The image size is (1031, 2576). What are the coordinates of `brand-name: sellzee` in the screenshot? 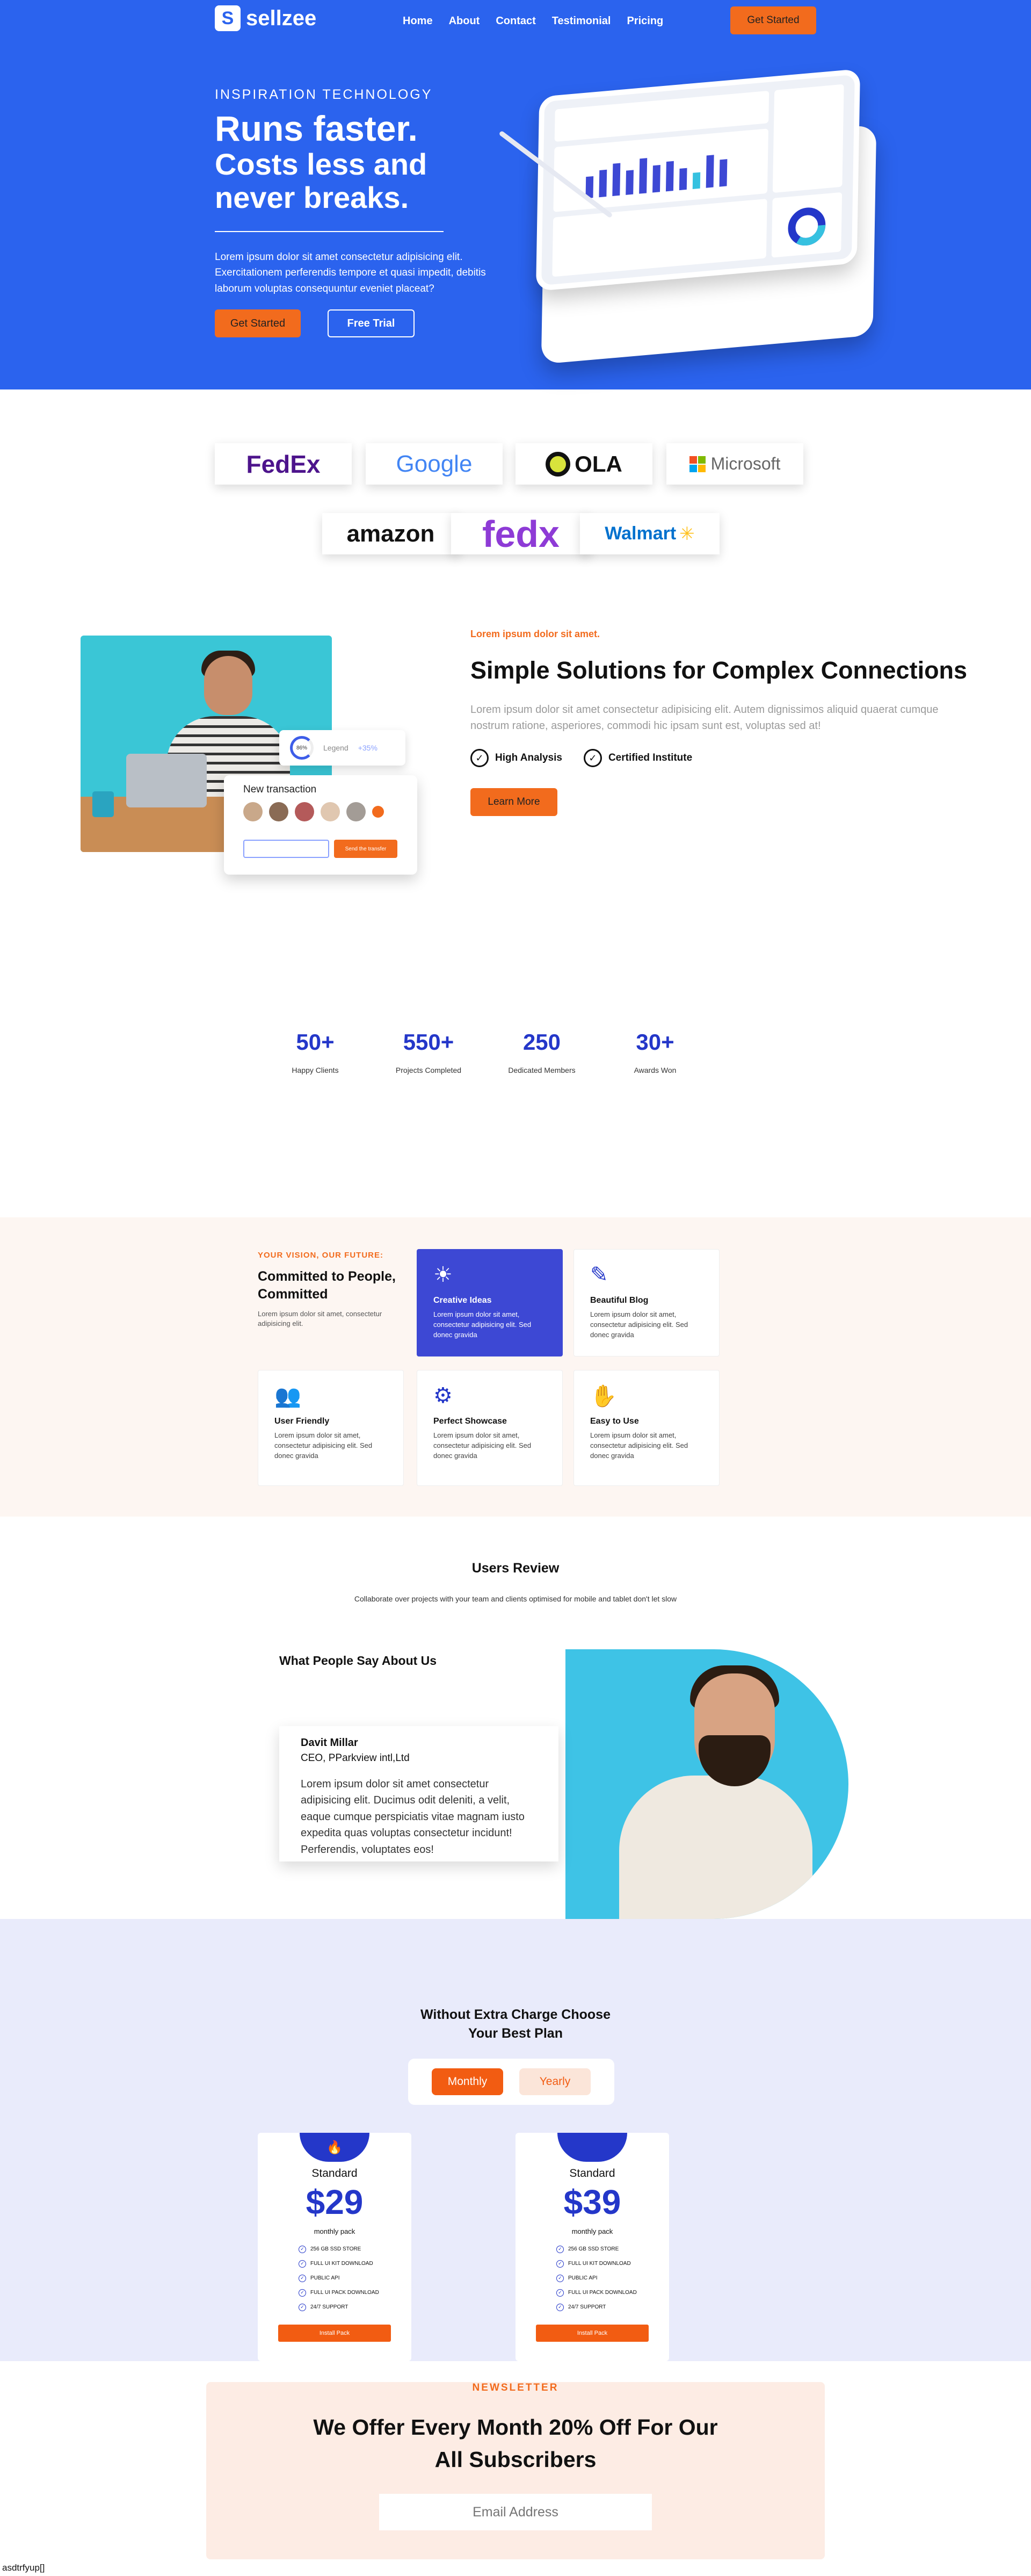 It's located at (281, 18).